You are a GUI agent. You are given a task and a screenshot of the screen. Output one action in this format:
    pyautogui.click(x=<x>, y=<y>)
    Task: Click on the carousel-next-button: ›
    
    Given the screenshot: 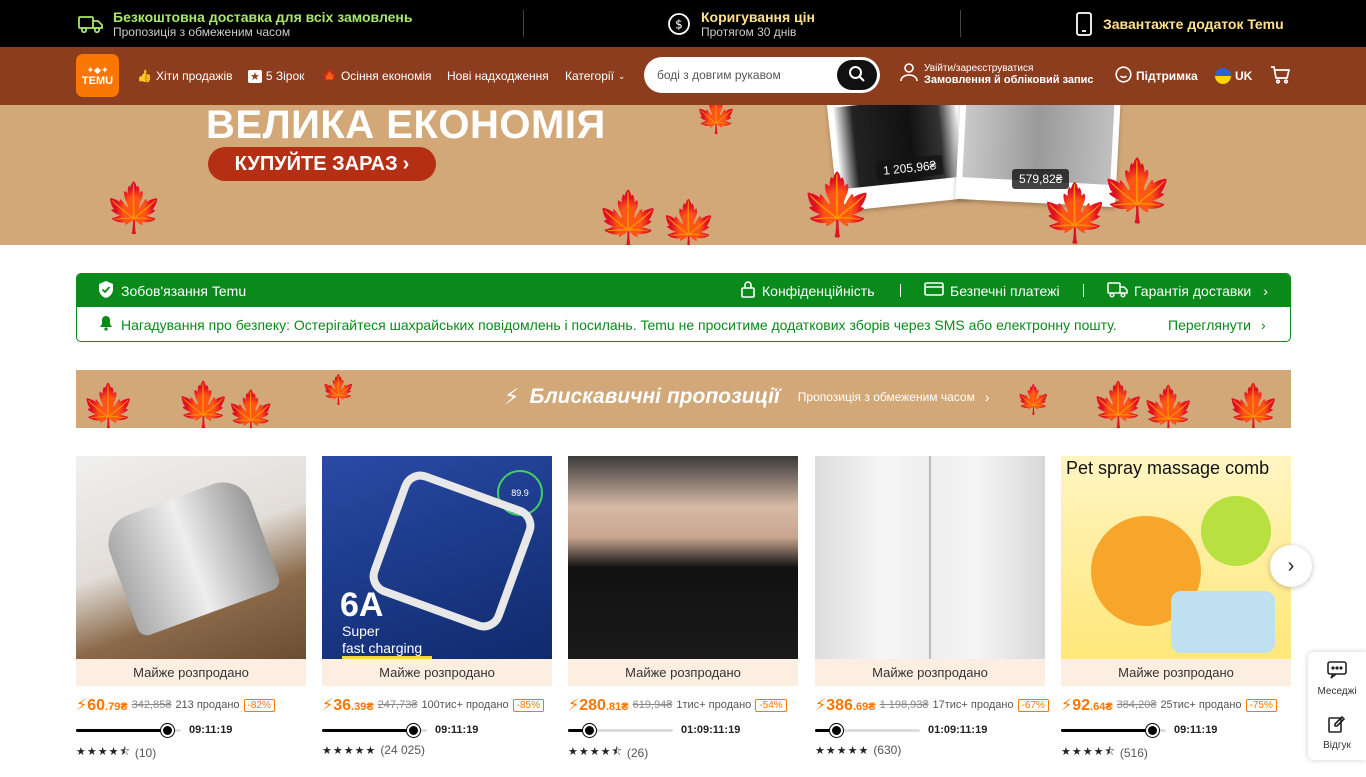 What is the action you would take?
    pyautogui.click(x=1291, y=566)
    